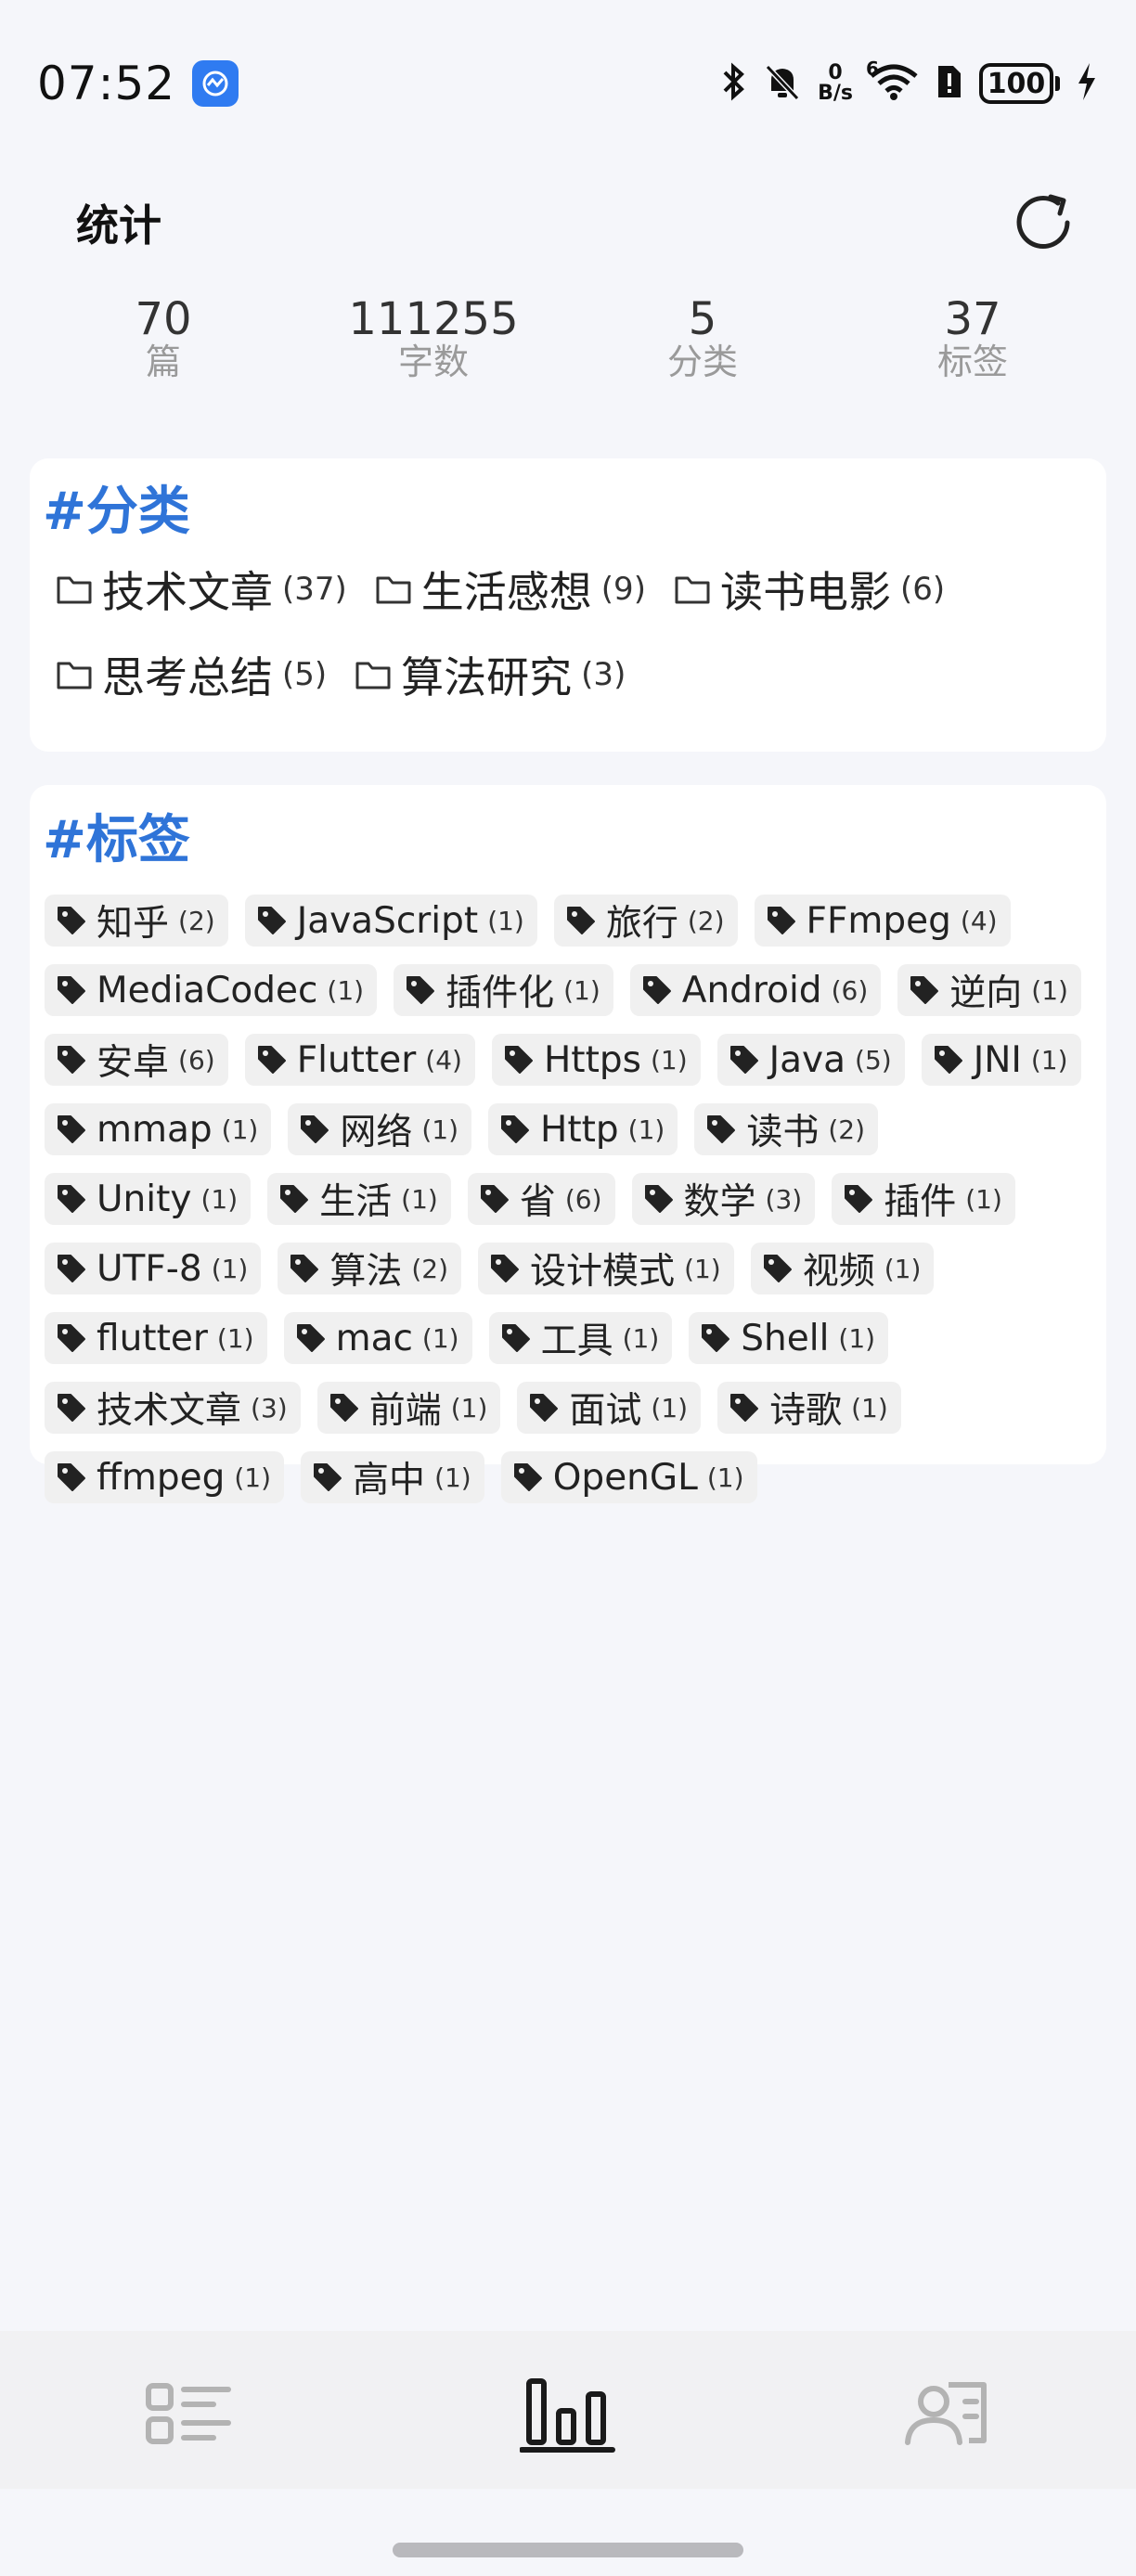  I want to click on tag-name: 知乎, so click(133, 924).